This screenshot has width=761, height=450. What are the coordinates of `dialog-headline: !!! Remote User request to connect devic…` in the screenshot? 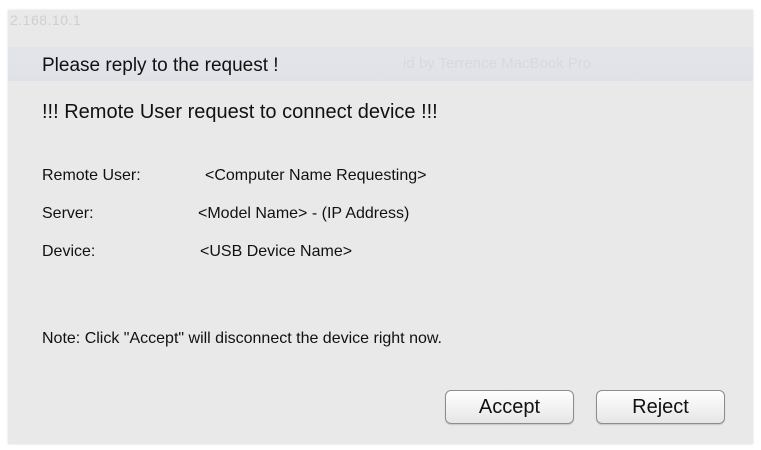 It's located at (240, 112).